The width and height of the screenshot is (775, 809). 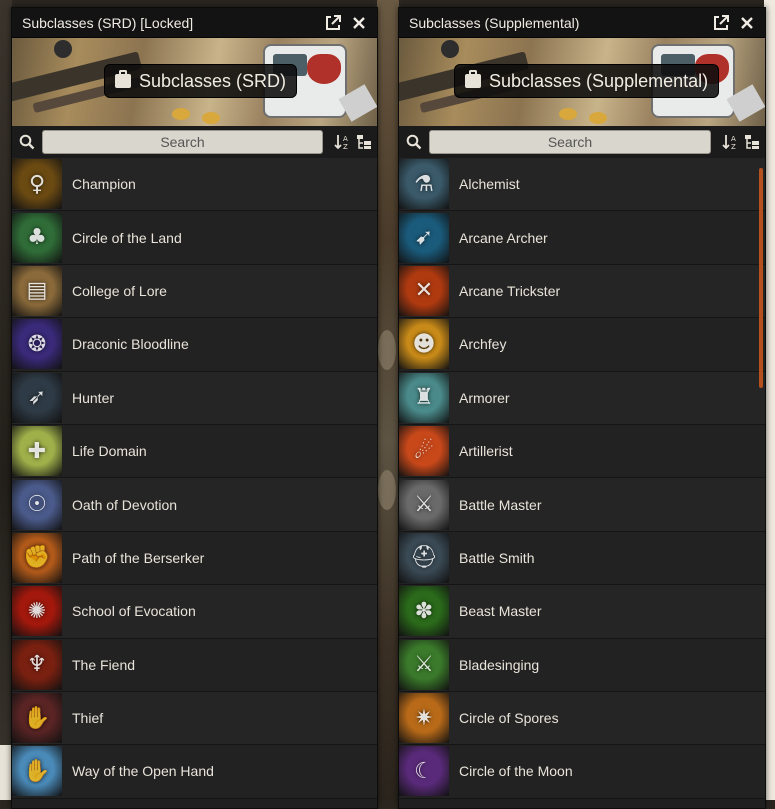 I want to click on list-item-label: Circle of the Land, so click(x=127, y=237).